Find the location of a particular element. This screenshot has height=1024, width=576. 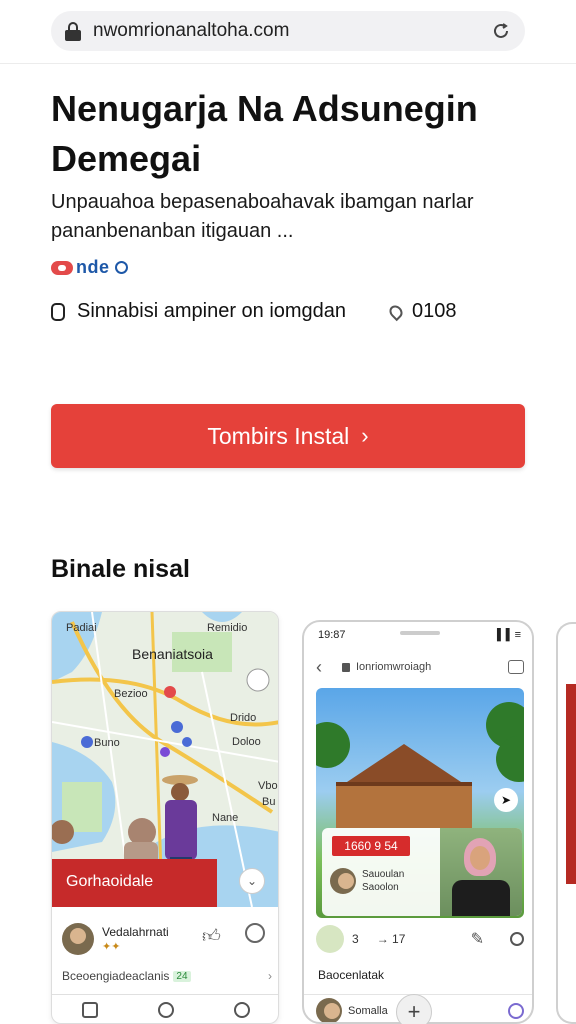

badge-text: nde is located at coordinates (93, 267).